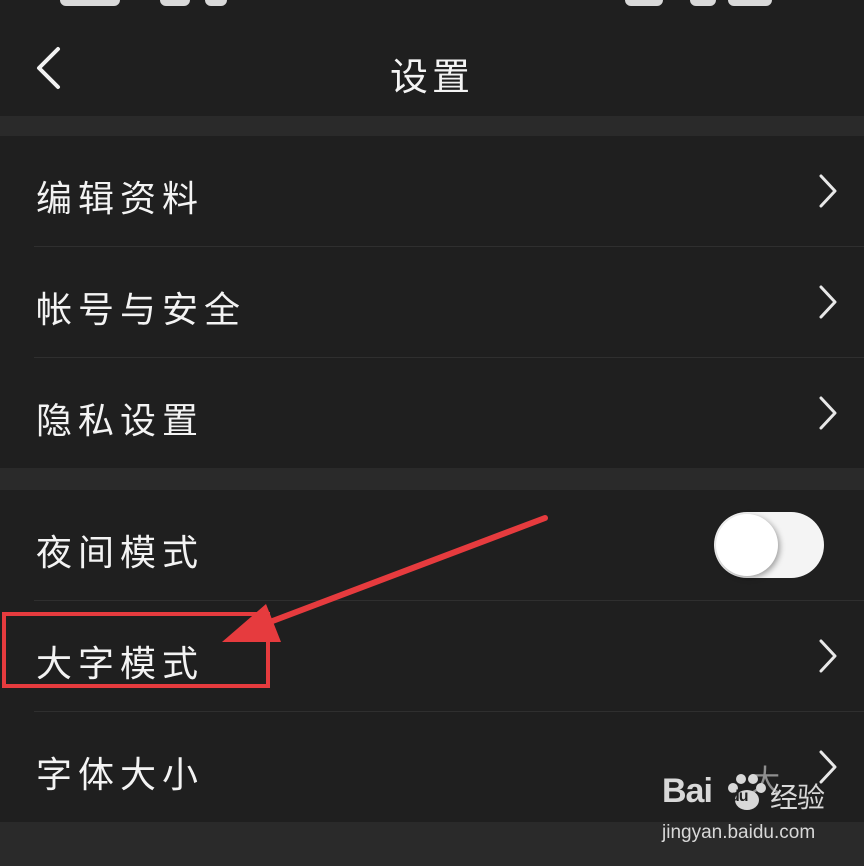  I want to click on row-label: 夜间模式, so click(120, 553).